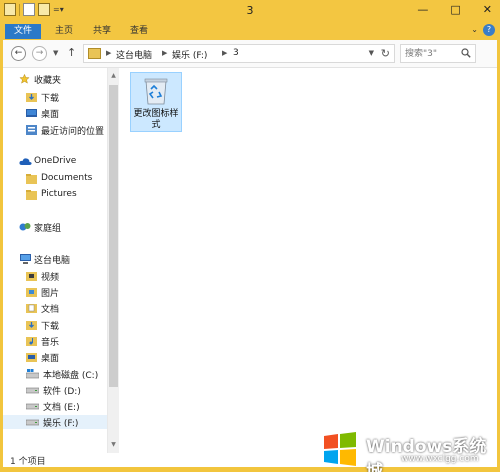 The image size is (500, 472). Describe the element at coordinates (250, 11) in the screenshot. I see `title-bar: =▾ 3 — □ ✕` at that location.